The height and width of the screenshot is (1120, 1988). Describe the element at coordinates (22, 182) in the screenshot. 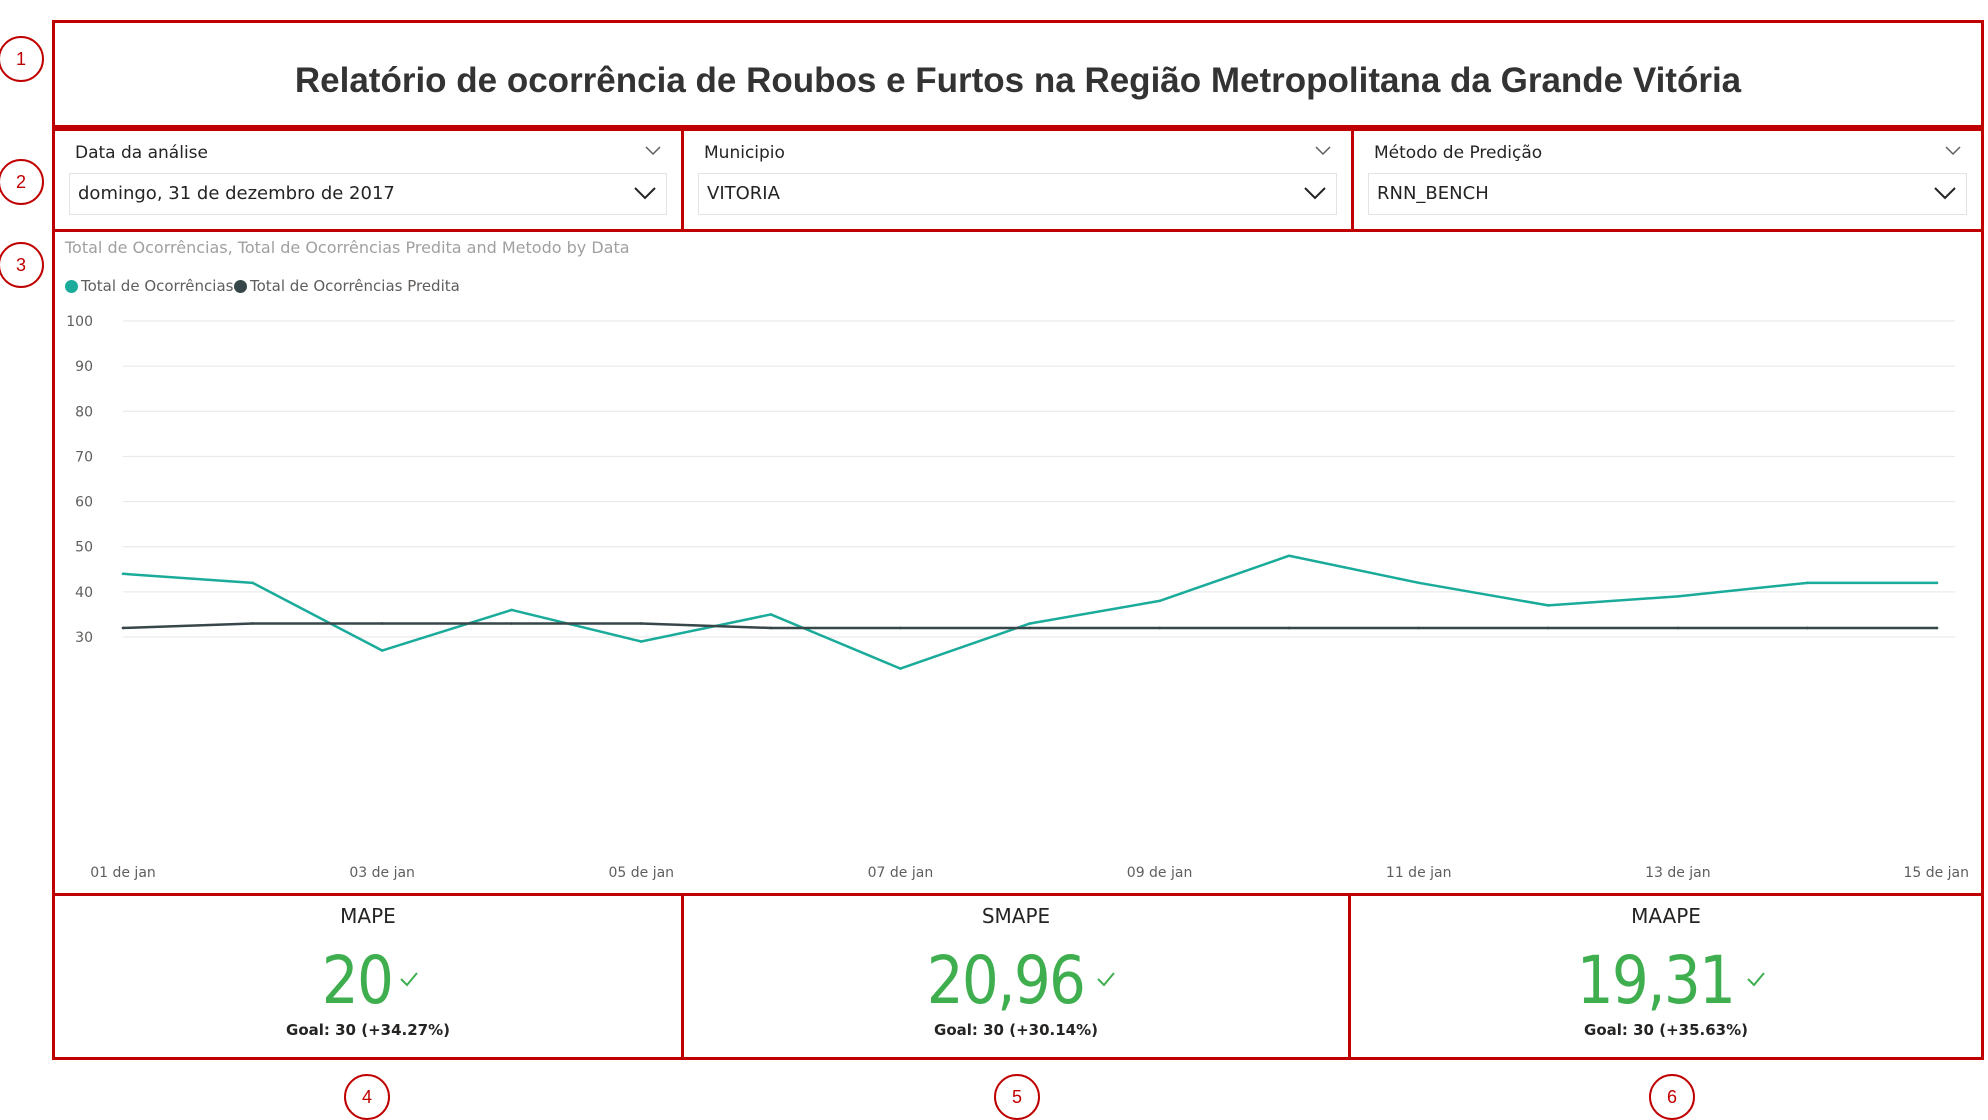

I see `callout-2: 2` at that location.